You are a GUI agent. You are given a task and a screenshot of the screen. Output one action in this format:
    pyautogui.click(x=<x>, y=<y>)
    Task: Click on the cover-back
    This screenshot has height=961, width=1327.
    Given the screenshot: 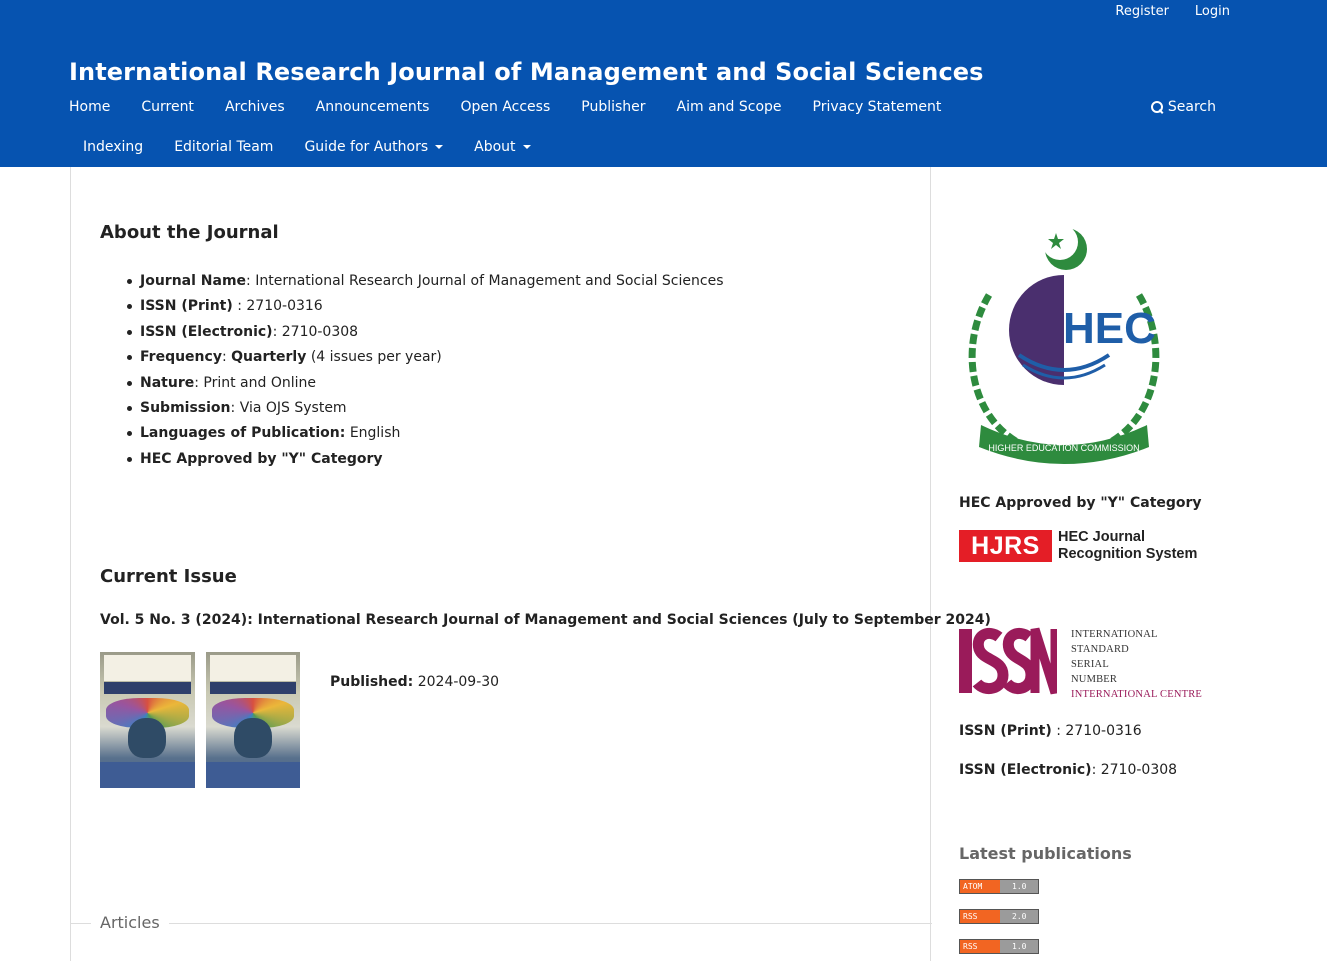 What is the action you would take?
    pyautogui.click(x=147, y=720)
    